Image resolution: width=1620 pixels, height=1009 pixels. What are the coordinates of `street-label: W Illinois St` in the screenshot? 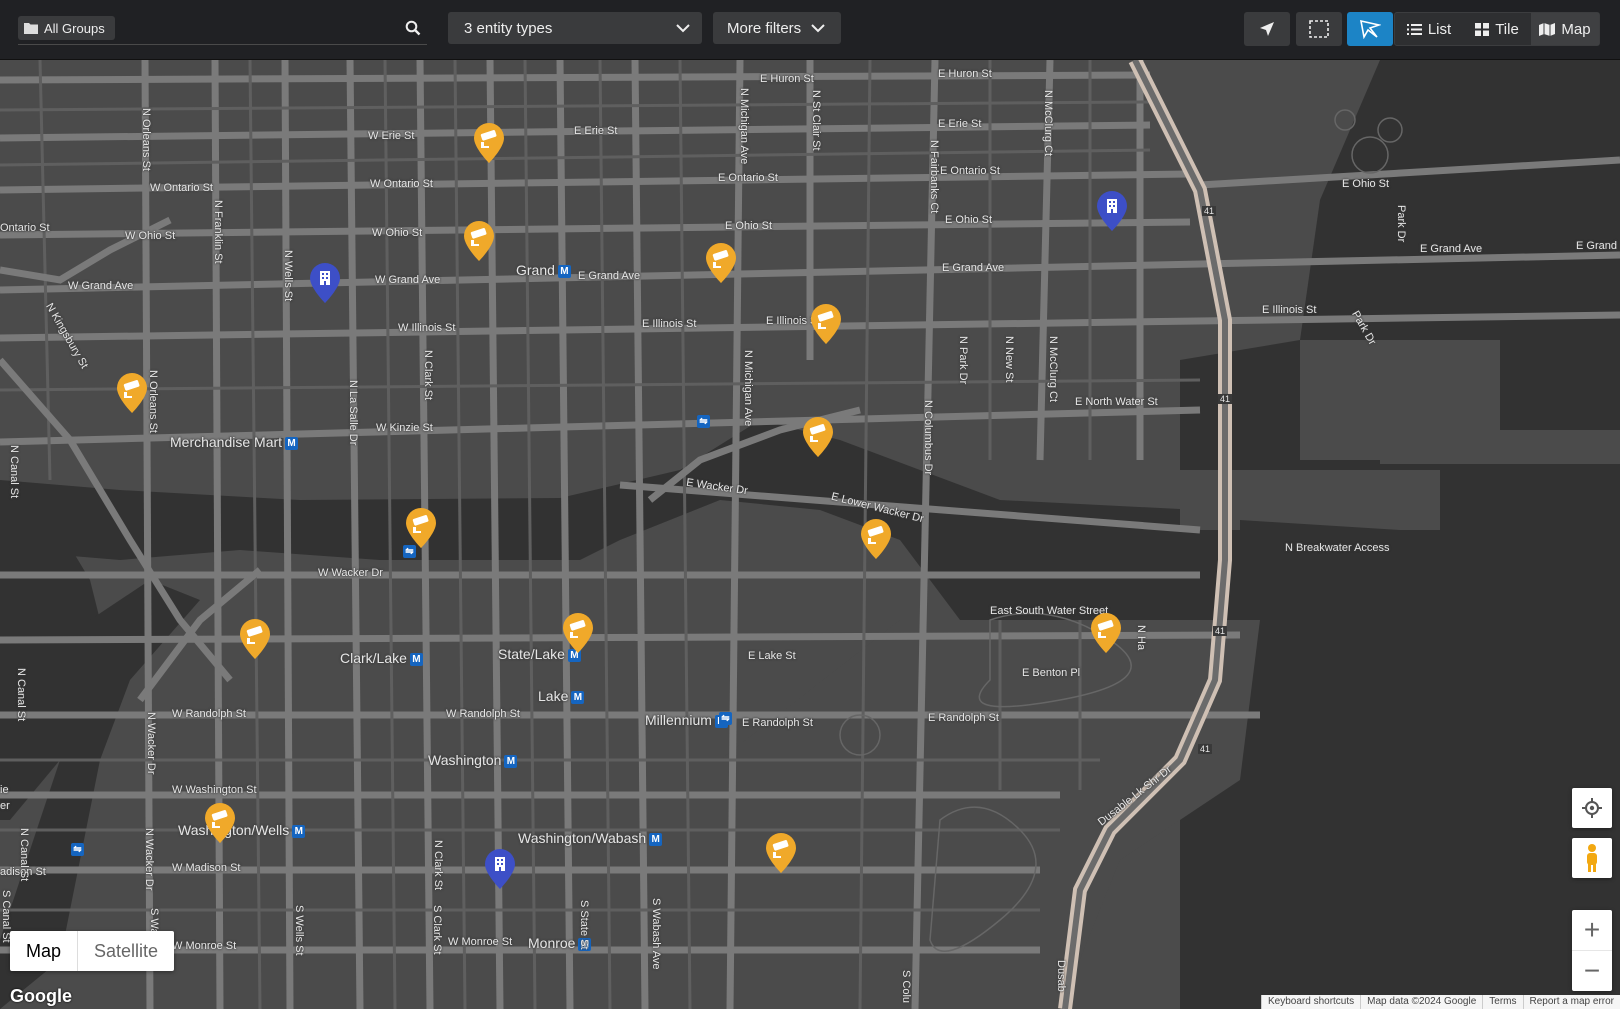 It's located at (427, 328).